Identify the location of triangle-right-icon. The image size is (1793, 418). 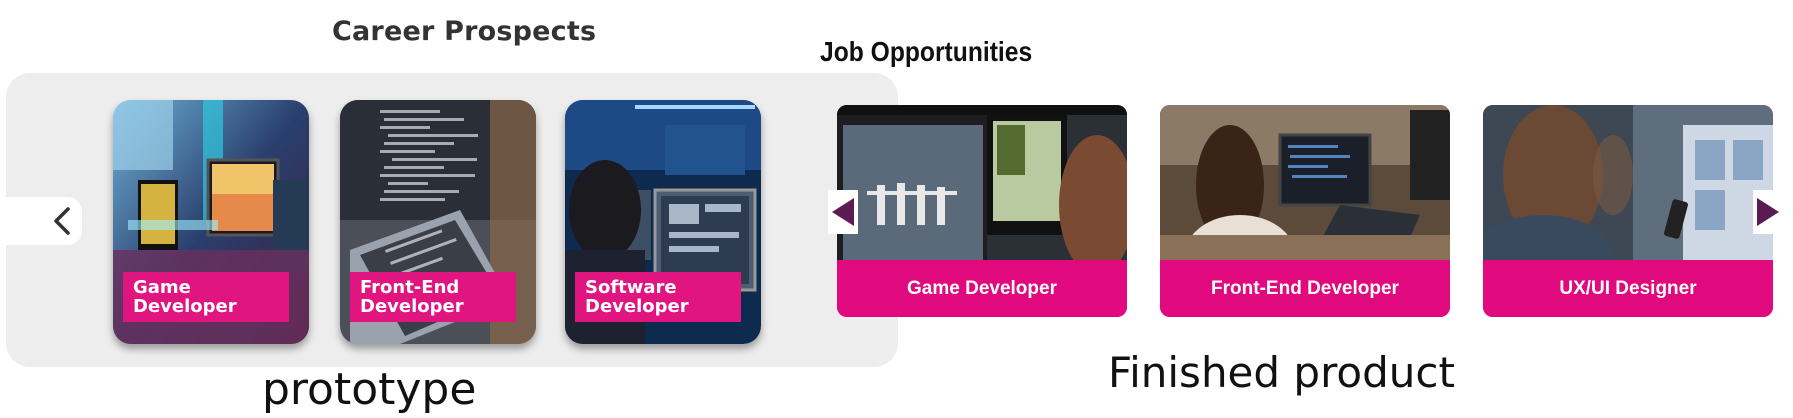
(1768, 212).